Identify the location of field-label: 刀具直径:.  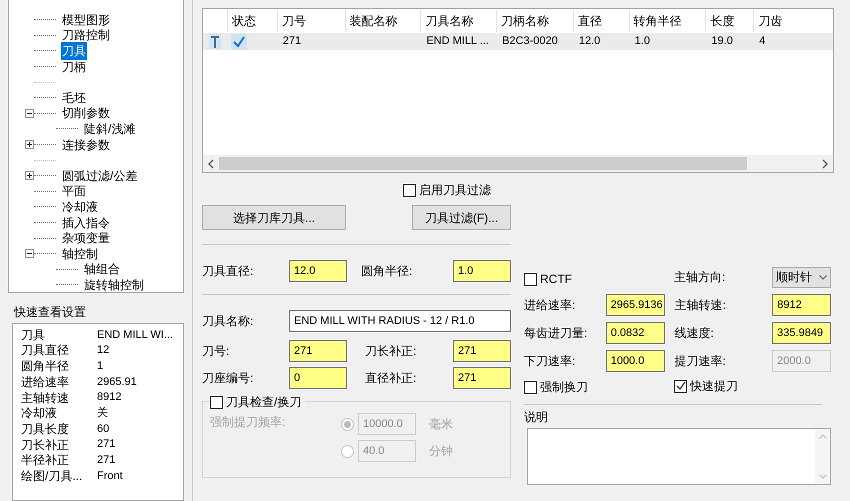
(228, 271).